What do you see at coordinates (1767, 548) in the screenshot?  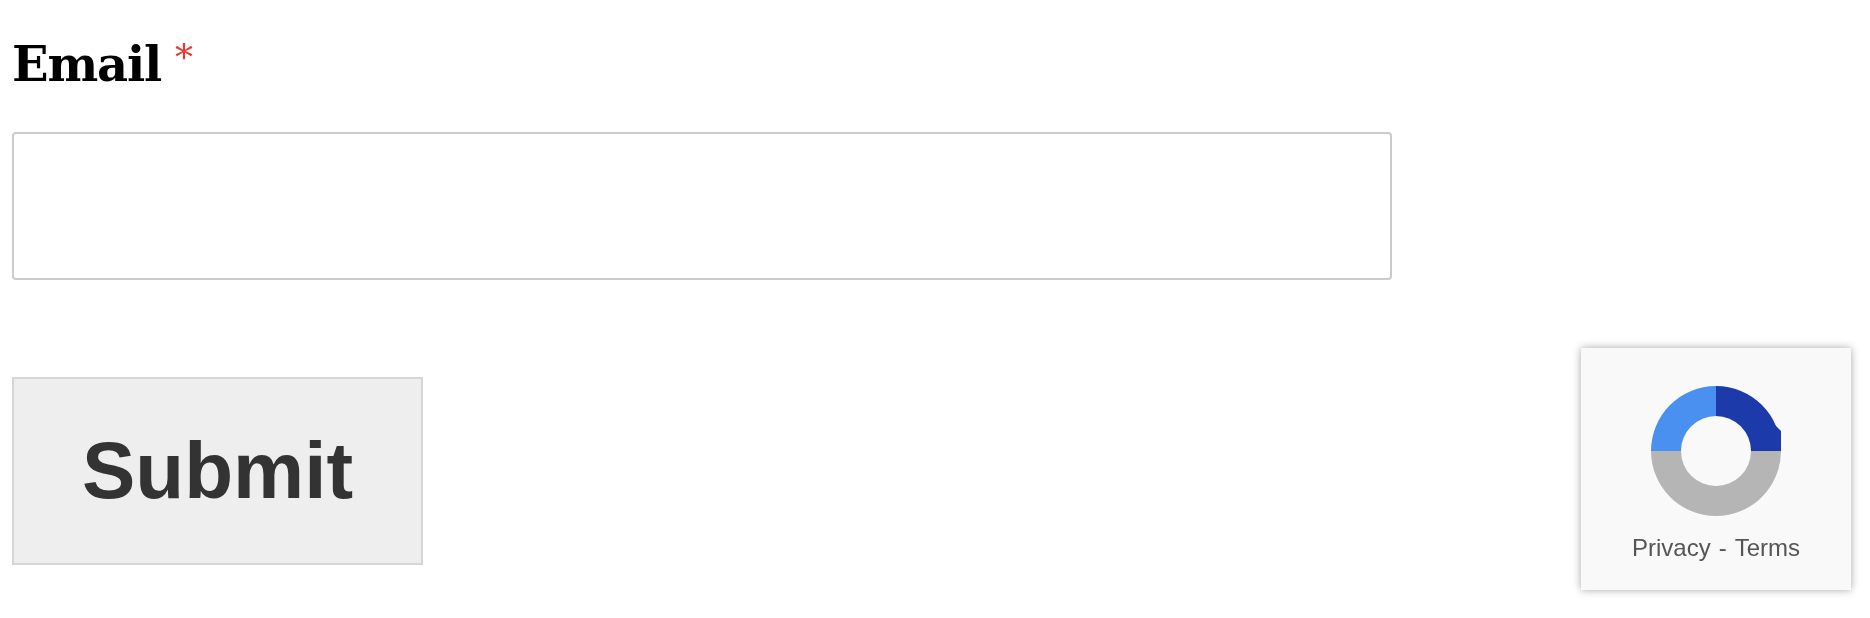 I see `terms-link: Terms` at bounding box center [1767, 548].